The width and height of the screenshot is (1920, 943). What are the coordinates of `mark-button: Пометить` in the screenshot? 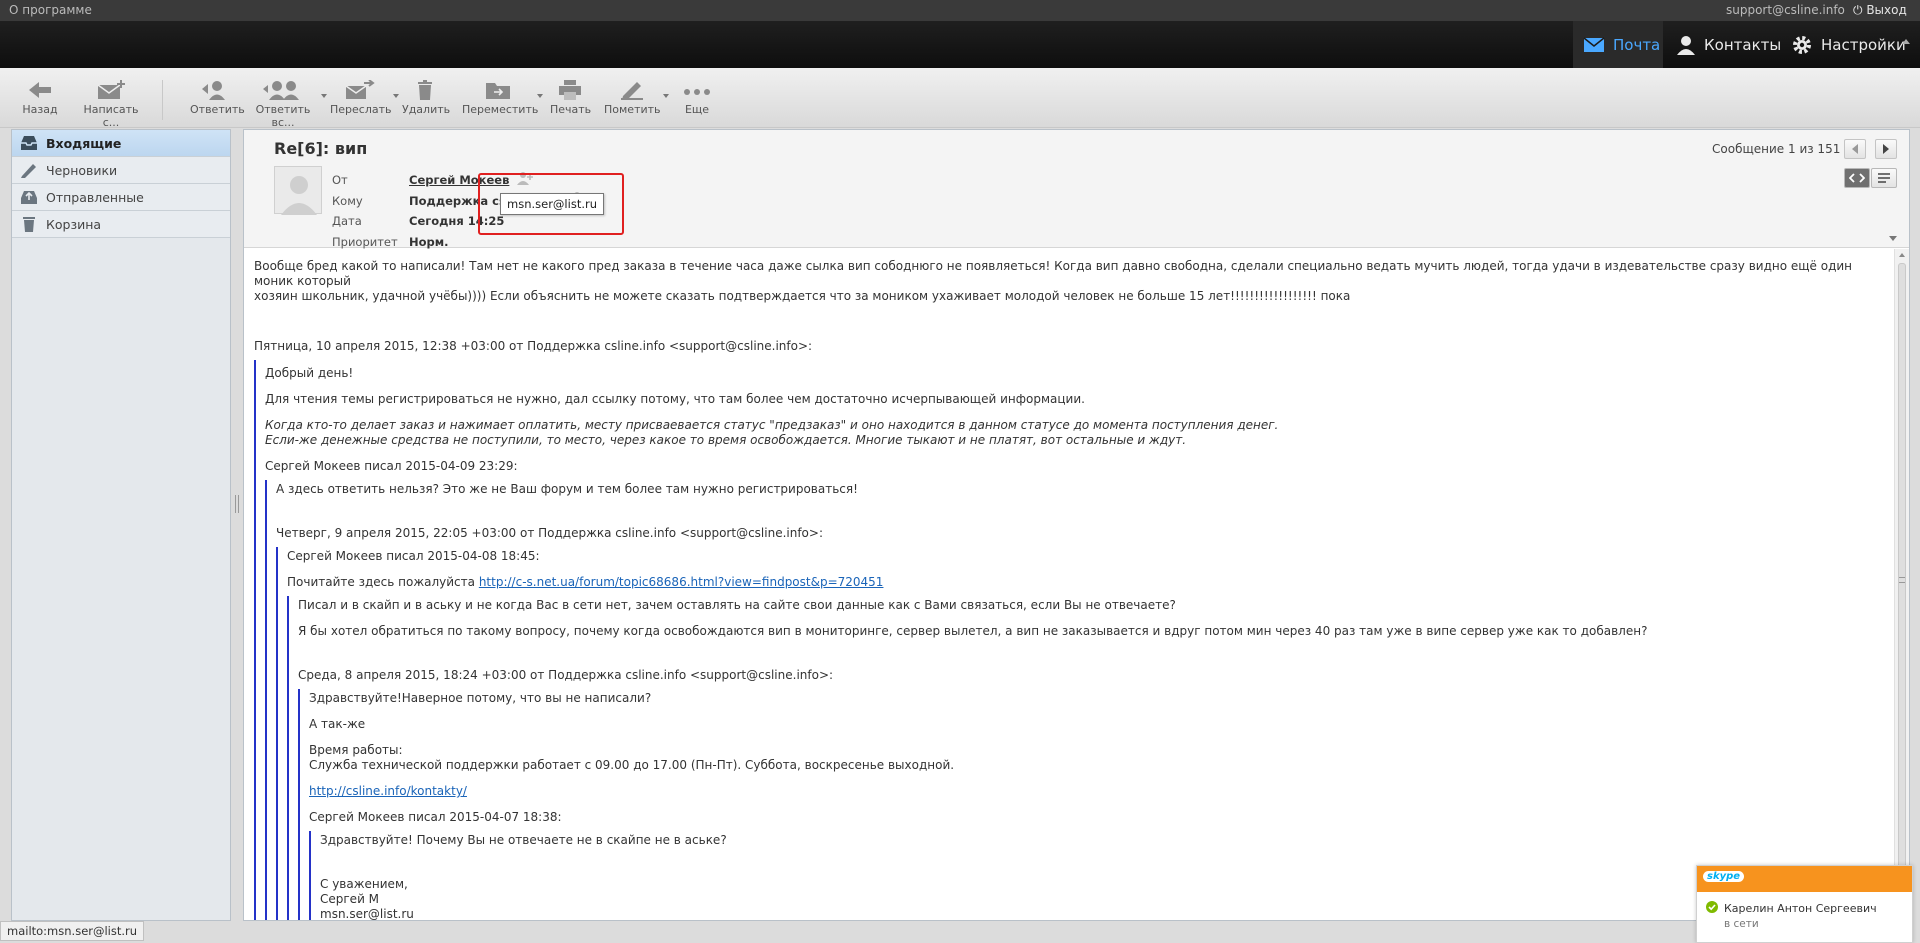 It's located at (636, 98).